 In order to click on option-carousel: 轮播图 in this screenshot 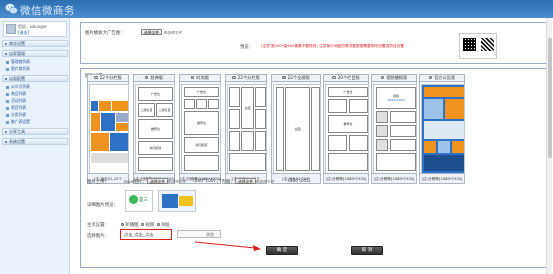, I will do `click(130, 225)`.